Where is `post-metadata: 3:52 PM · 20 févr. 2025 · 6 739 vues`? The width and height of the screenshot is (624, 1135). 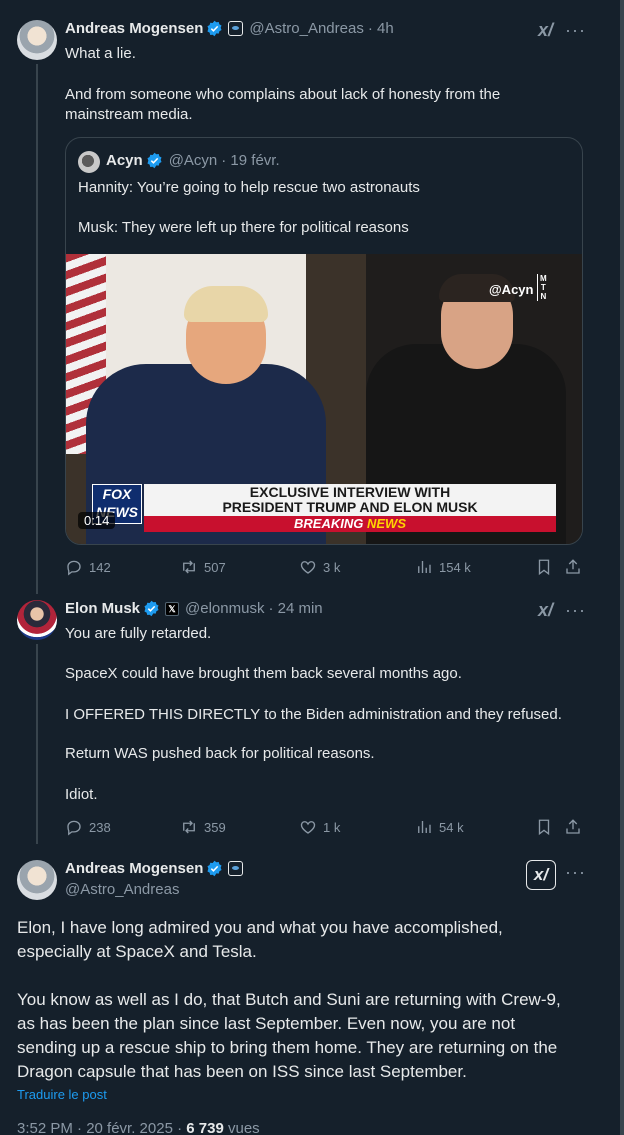 post-metadata: 3:52 PM · 20 févr. 2025 · 6 739 vues is located at coordinates (138, 1127).